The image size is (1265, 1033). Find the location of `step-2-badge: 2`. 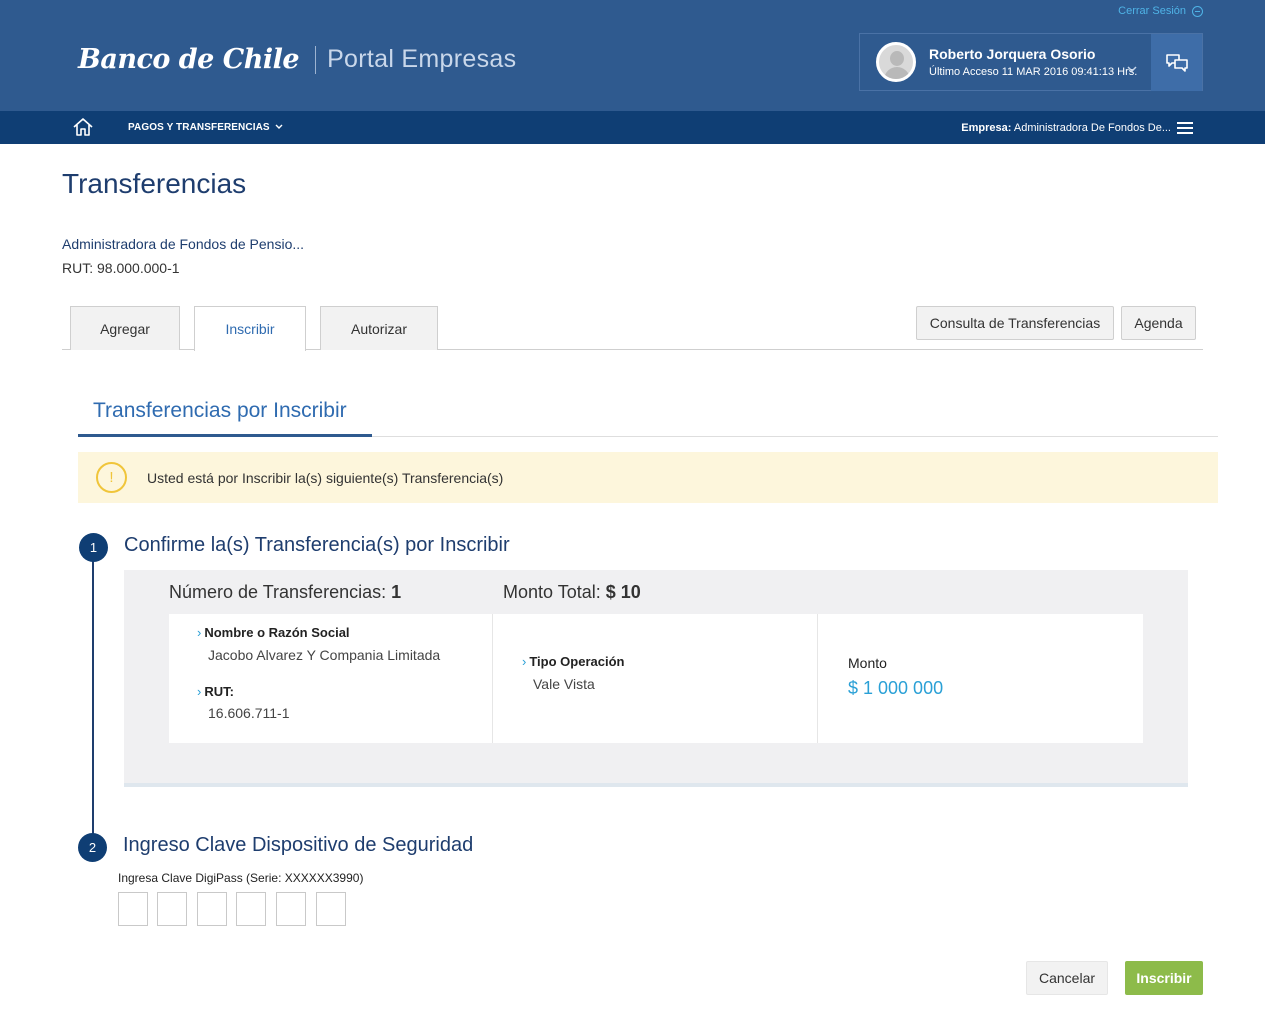

step-2-badge: 2 is located at coordinates (92, 847).